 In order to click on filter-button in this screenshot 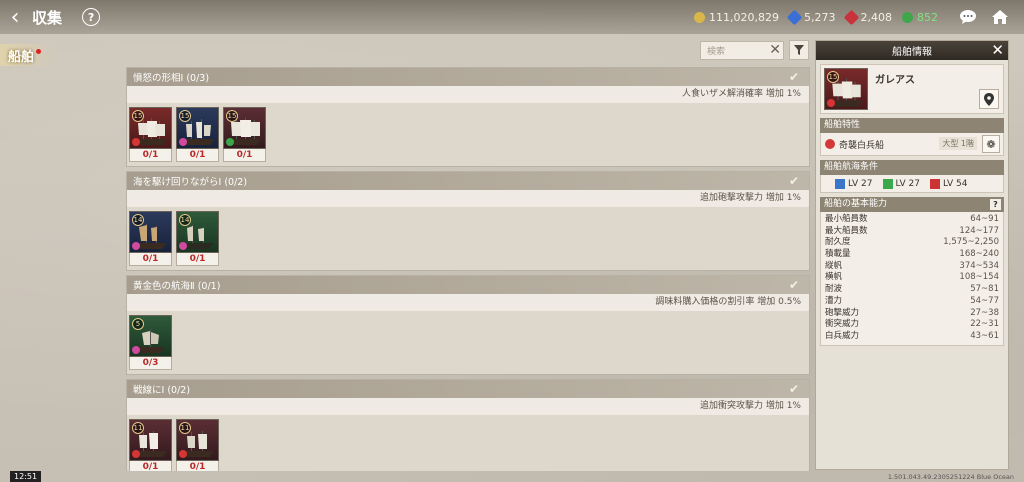, I will do `click(799, 50)`.